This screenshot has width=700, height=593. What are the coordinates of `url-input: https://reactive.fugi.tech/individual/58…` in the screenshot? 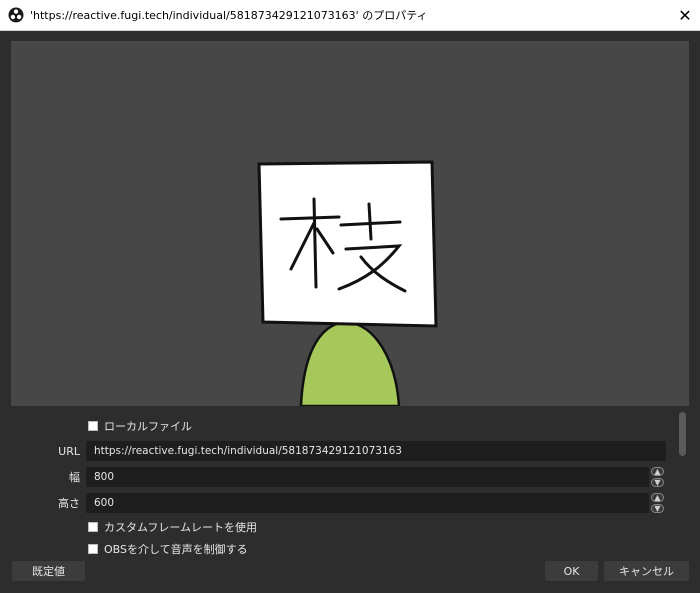 It's located at (376, 451).